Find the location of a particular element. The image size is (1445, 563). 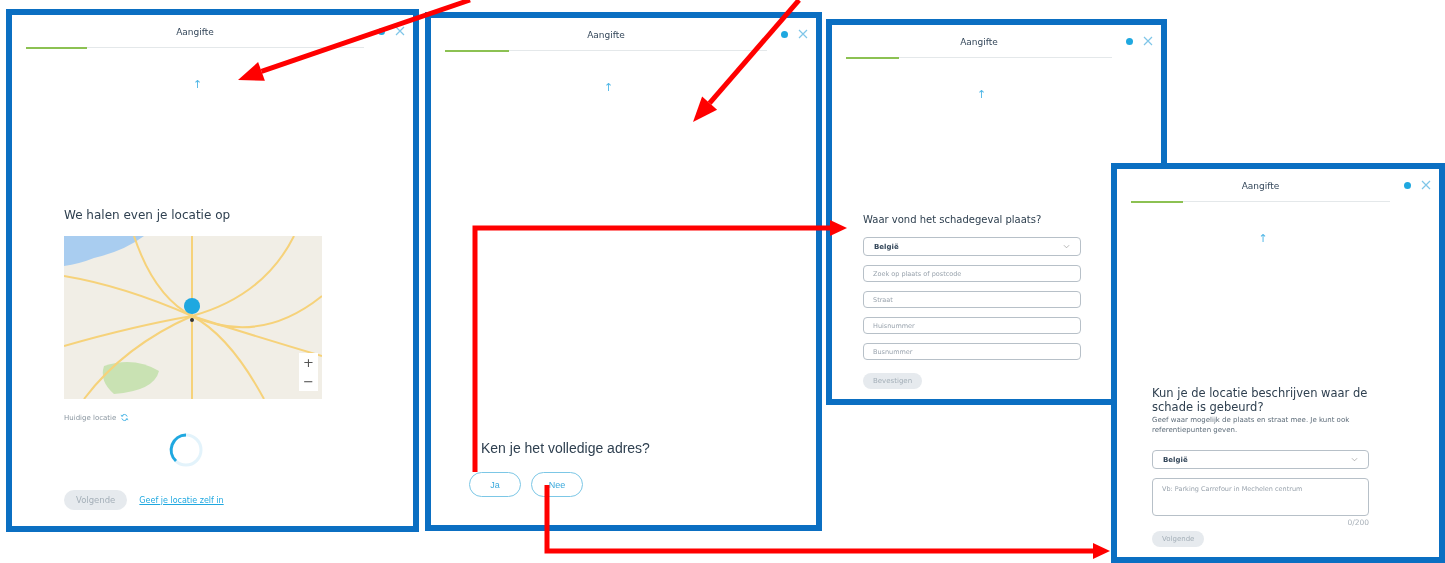

enter-location-link: Geef je locatie zelf in is located at coordinates (181, 500).